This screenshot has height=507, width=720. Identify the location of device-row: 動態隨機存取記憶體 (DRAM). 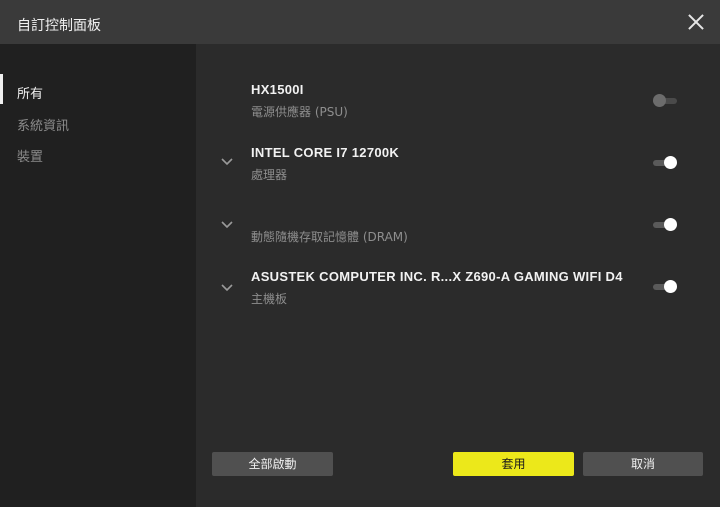
(458, 232).